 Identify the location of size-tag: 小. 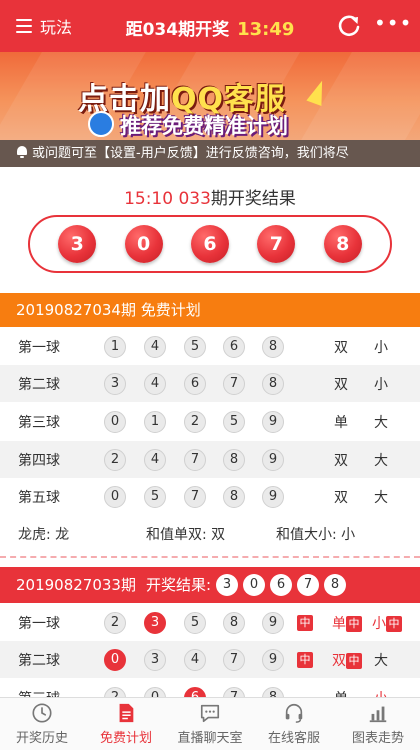
(381, 347).